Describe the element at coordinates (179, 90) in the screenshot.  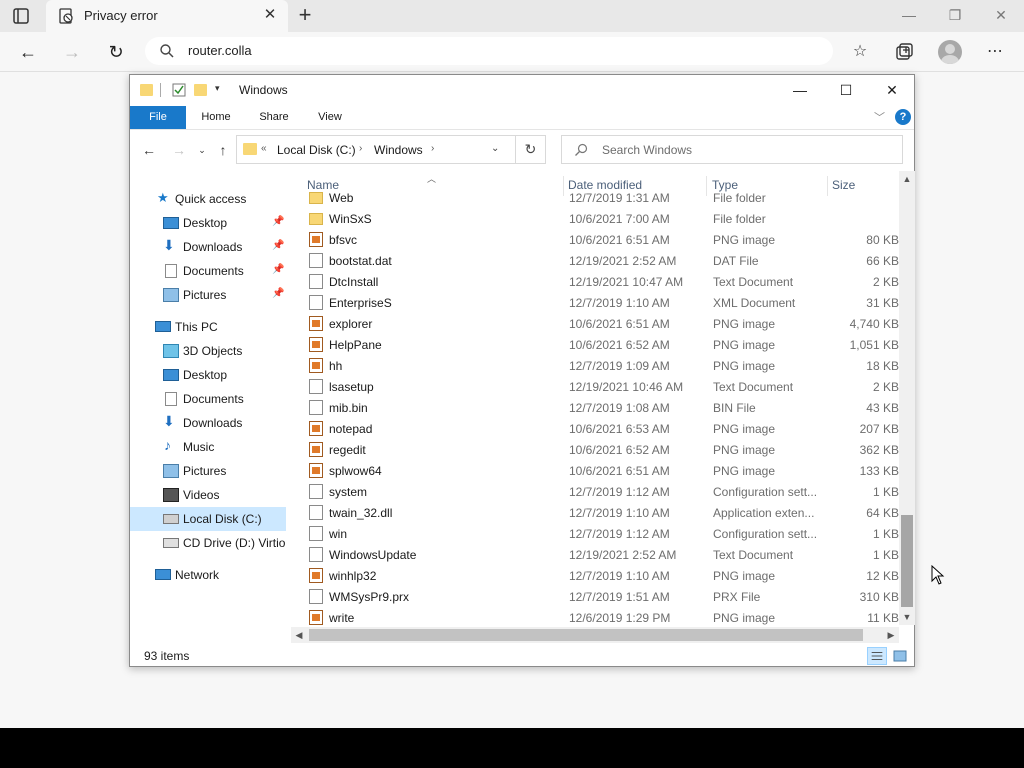
I see `properties-icon` at that location.